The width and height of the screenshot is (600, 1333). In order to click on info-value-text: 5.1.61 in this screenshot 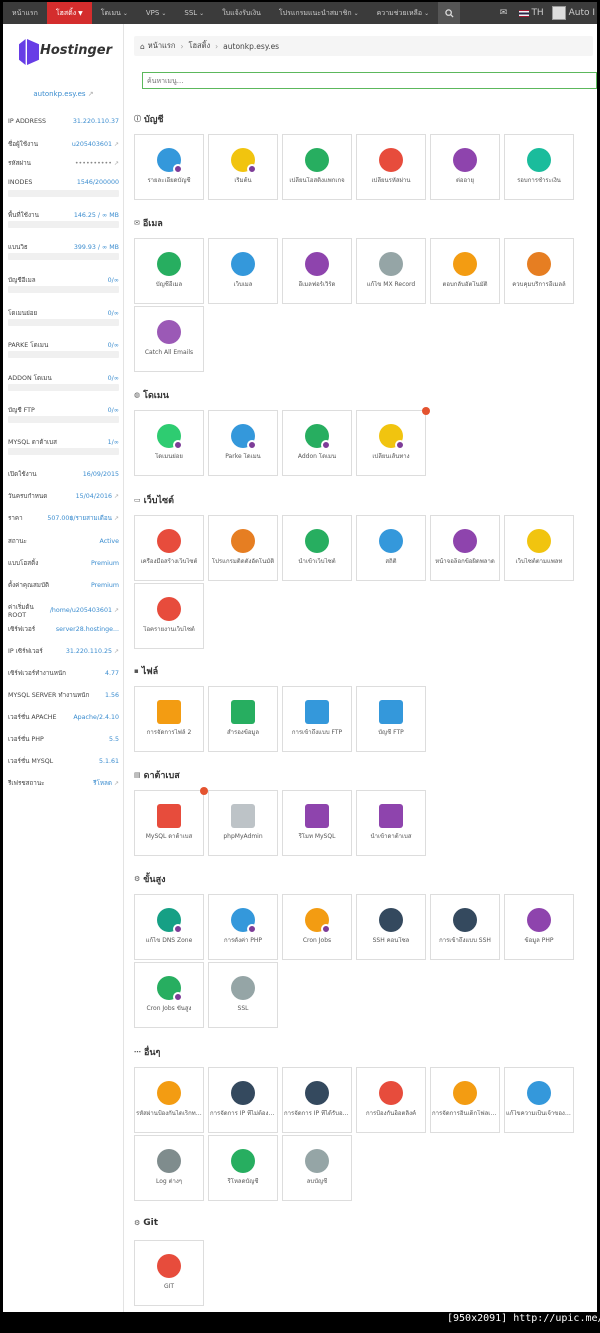, I will do `click(108, 761)`.